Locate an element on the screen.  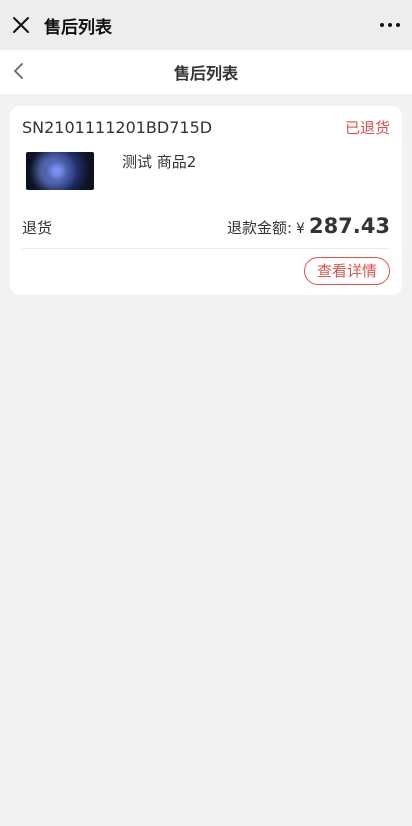
order-sn: SN2101111201BD715D is located at coordinates (117, 127).